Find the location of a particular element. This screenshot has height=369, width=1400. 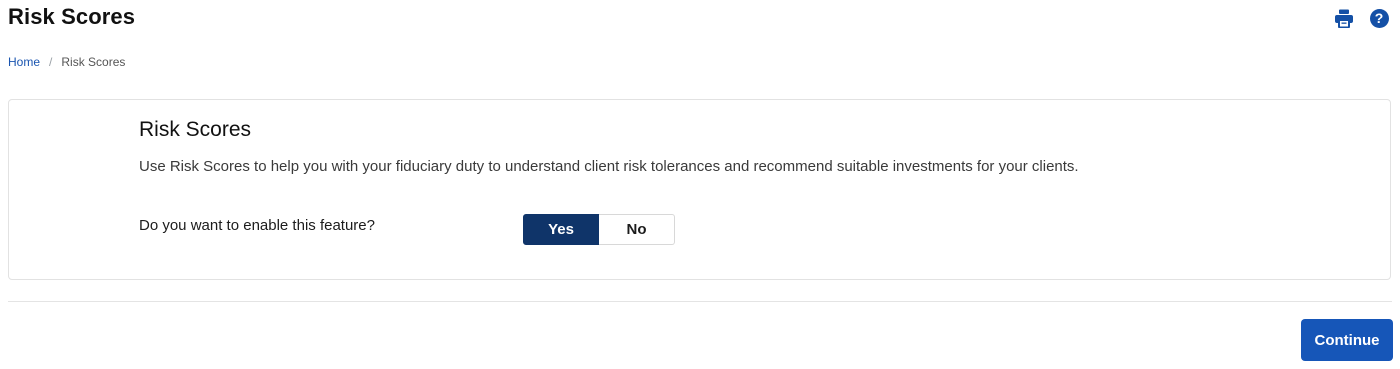

enable-feature-toggle: Yes No is located at coordinates (599, 229).